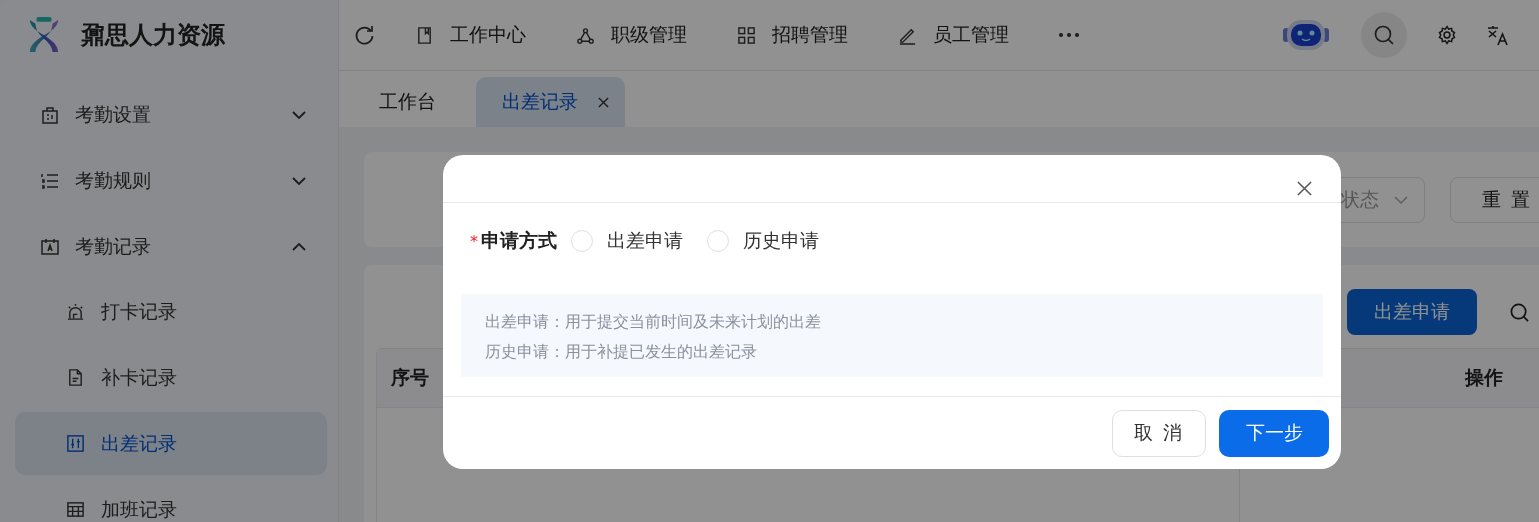  I want to click on note-text: 历史申请：用于补提已发生的出差记录, so click(621, 352).